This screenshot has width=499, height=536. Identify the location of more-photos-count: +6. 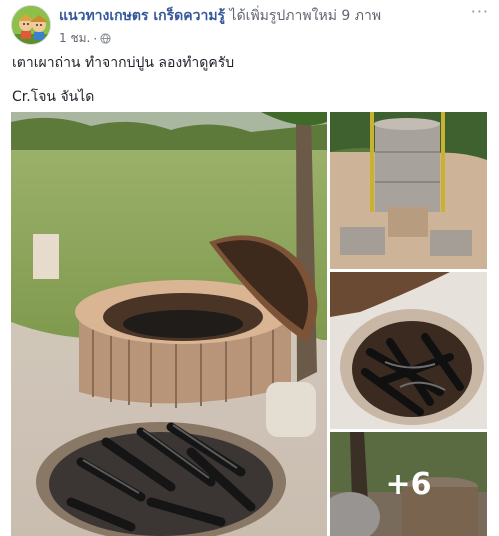
(408, 484).